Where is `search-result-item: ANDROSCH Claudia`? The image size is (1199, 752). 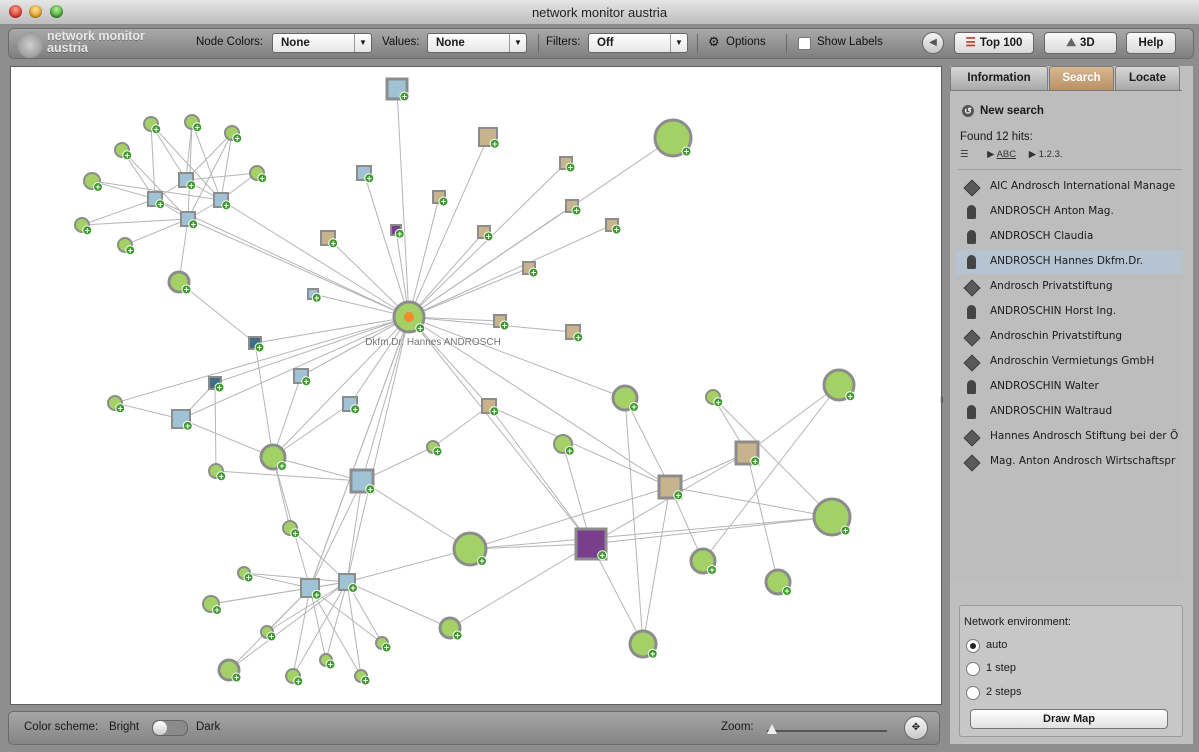 search-result-item: ANDROSCH Claudia is located at coordinates (1069, 237).